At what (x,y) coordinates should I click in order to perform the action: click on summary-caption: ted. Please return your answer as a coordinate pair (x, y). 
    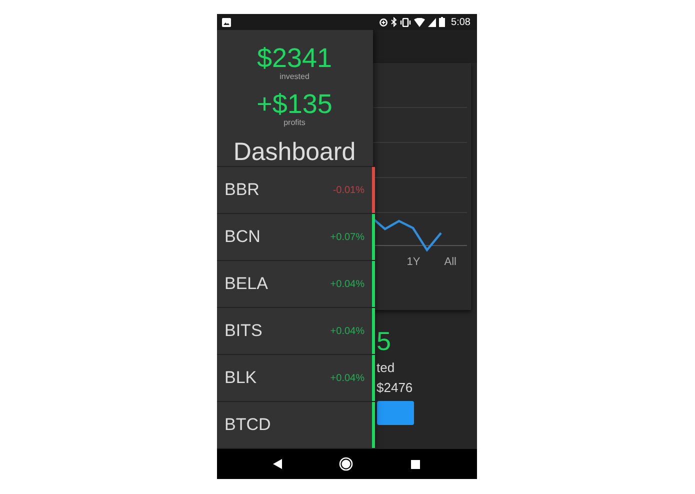
    Looking at the image, I should click on (385, 367).